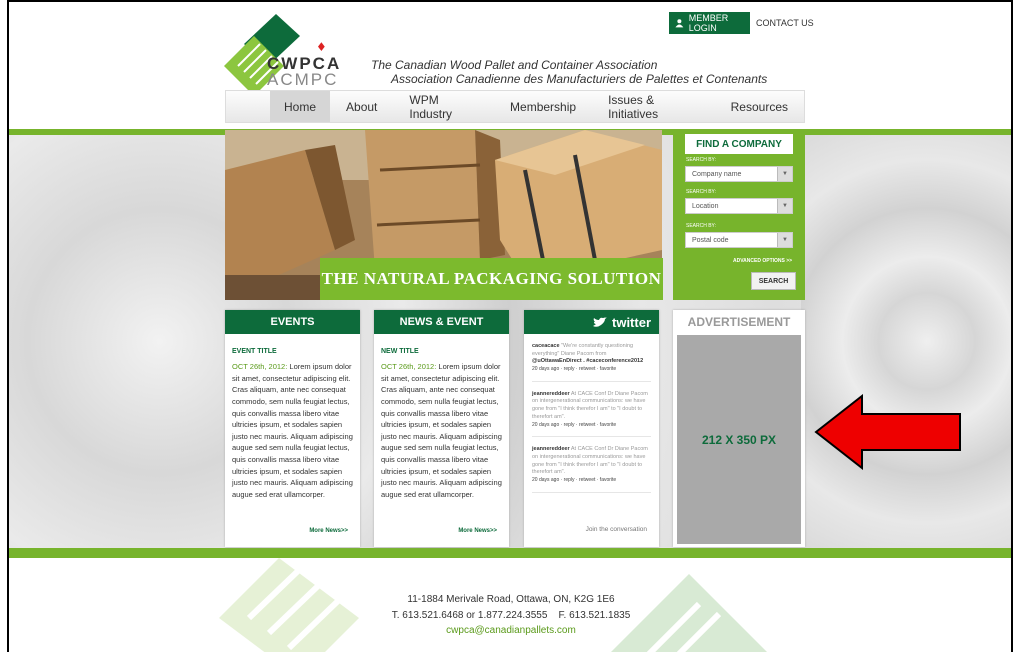  I want to click on member-login-button: MEMBER LOGIN, so click(709, 23).